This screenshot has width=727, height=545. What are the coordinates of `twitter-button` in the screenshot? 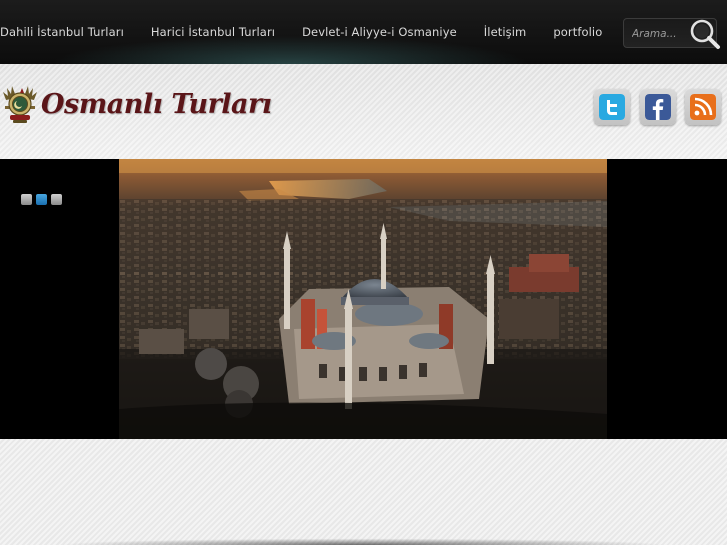 It's located at (612, 107).